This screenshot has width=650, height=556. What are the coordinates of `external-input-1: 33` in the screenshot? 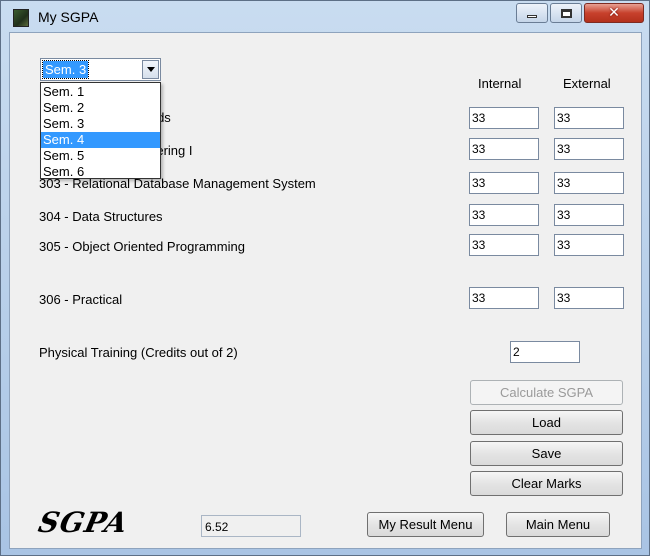 It's located at (589, 118).